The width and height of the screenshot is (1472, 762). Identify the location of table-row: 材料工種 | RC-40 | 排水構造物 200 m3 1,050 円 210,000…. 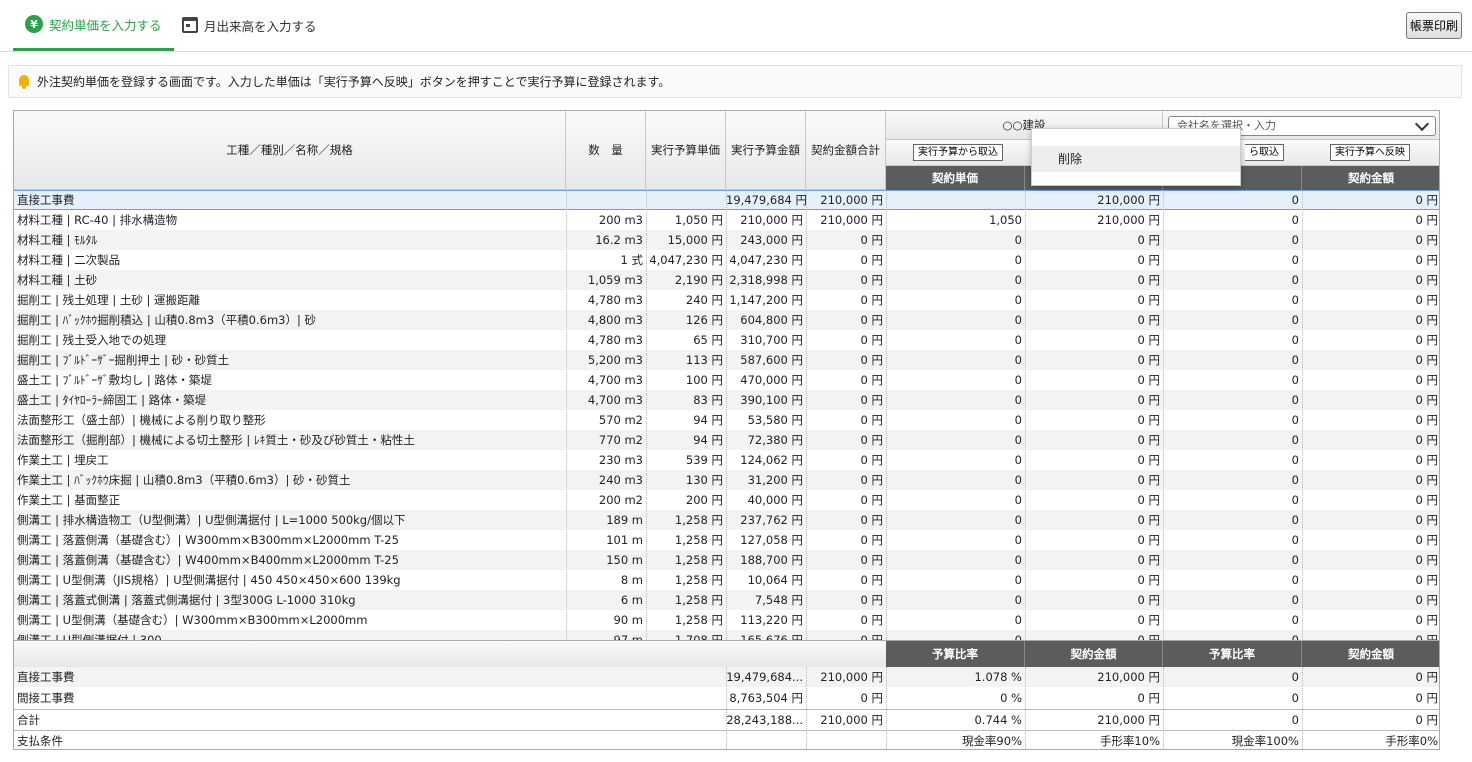
(726, 220).